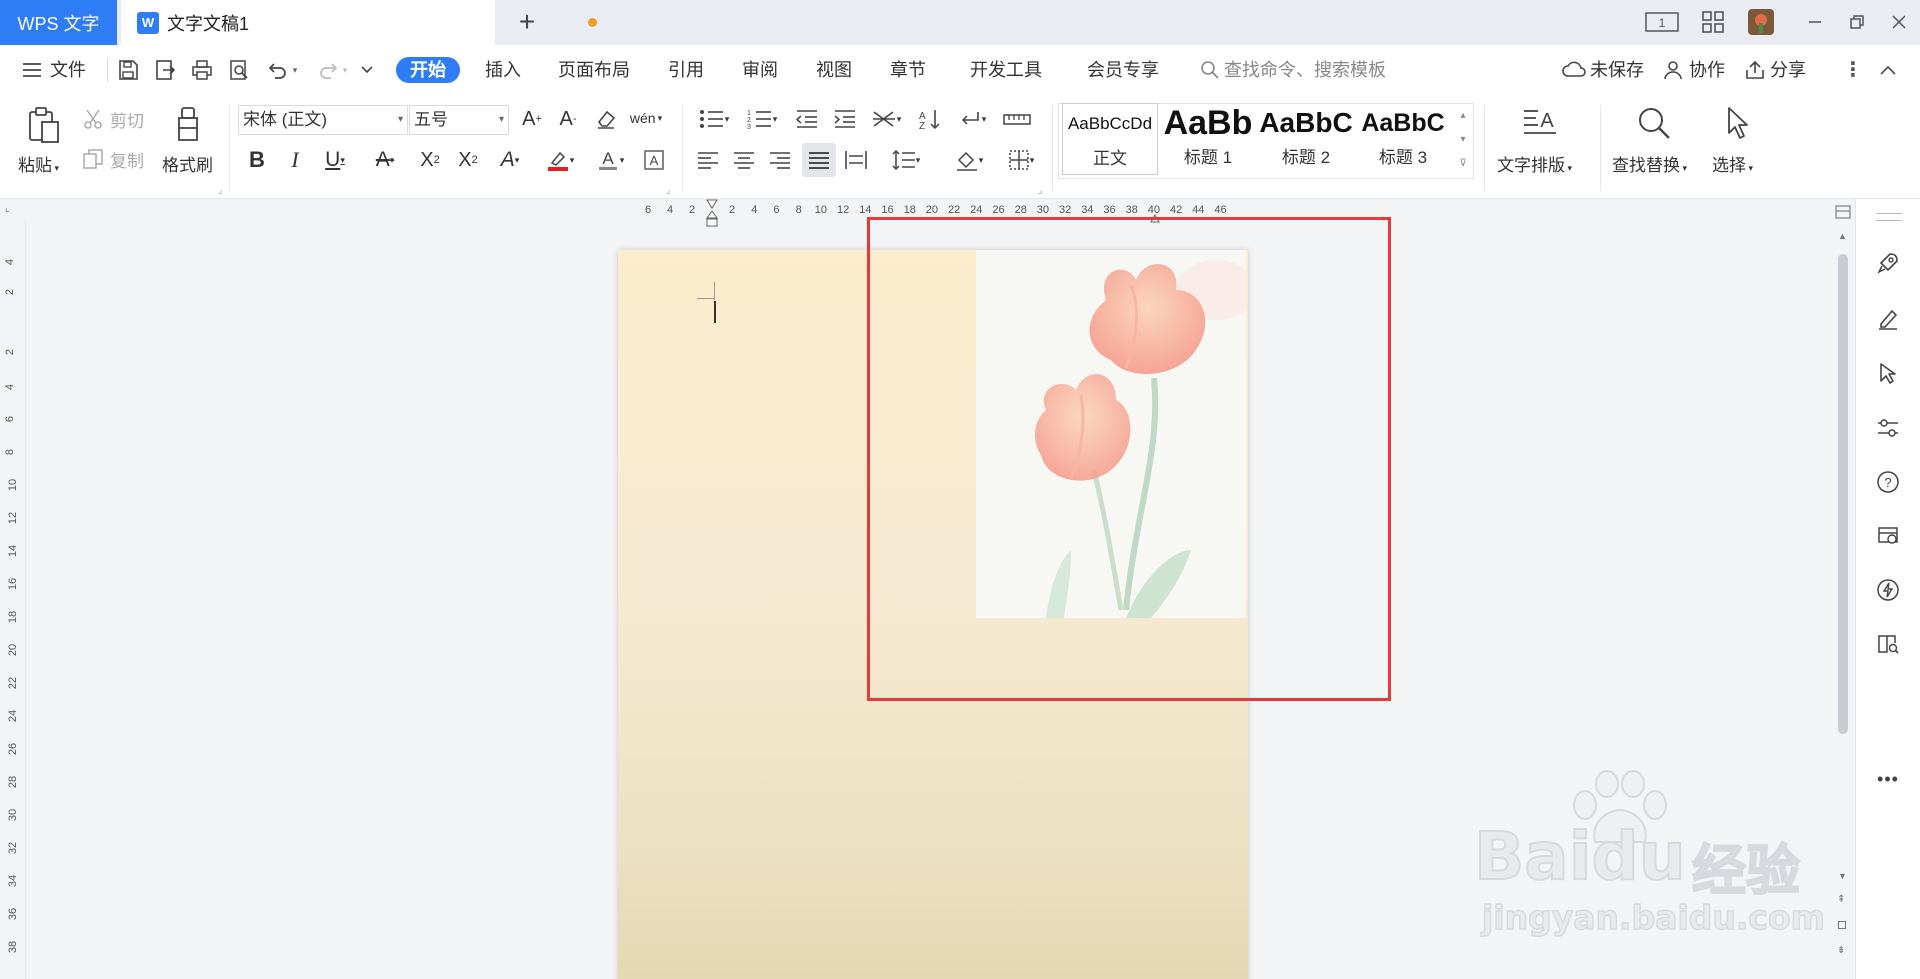 The height and width of the screenshot is (979, 1920). I want to click on align-left-button, so click(708, 160).